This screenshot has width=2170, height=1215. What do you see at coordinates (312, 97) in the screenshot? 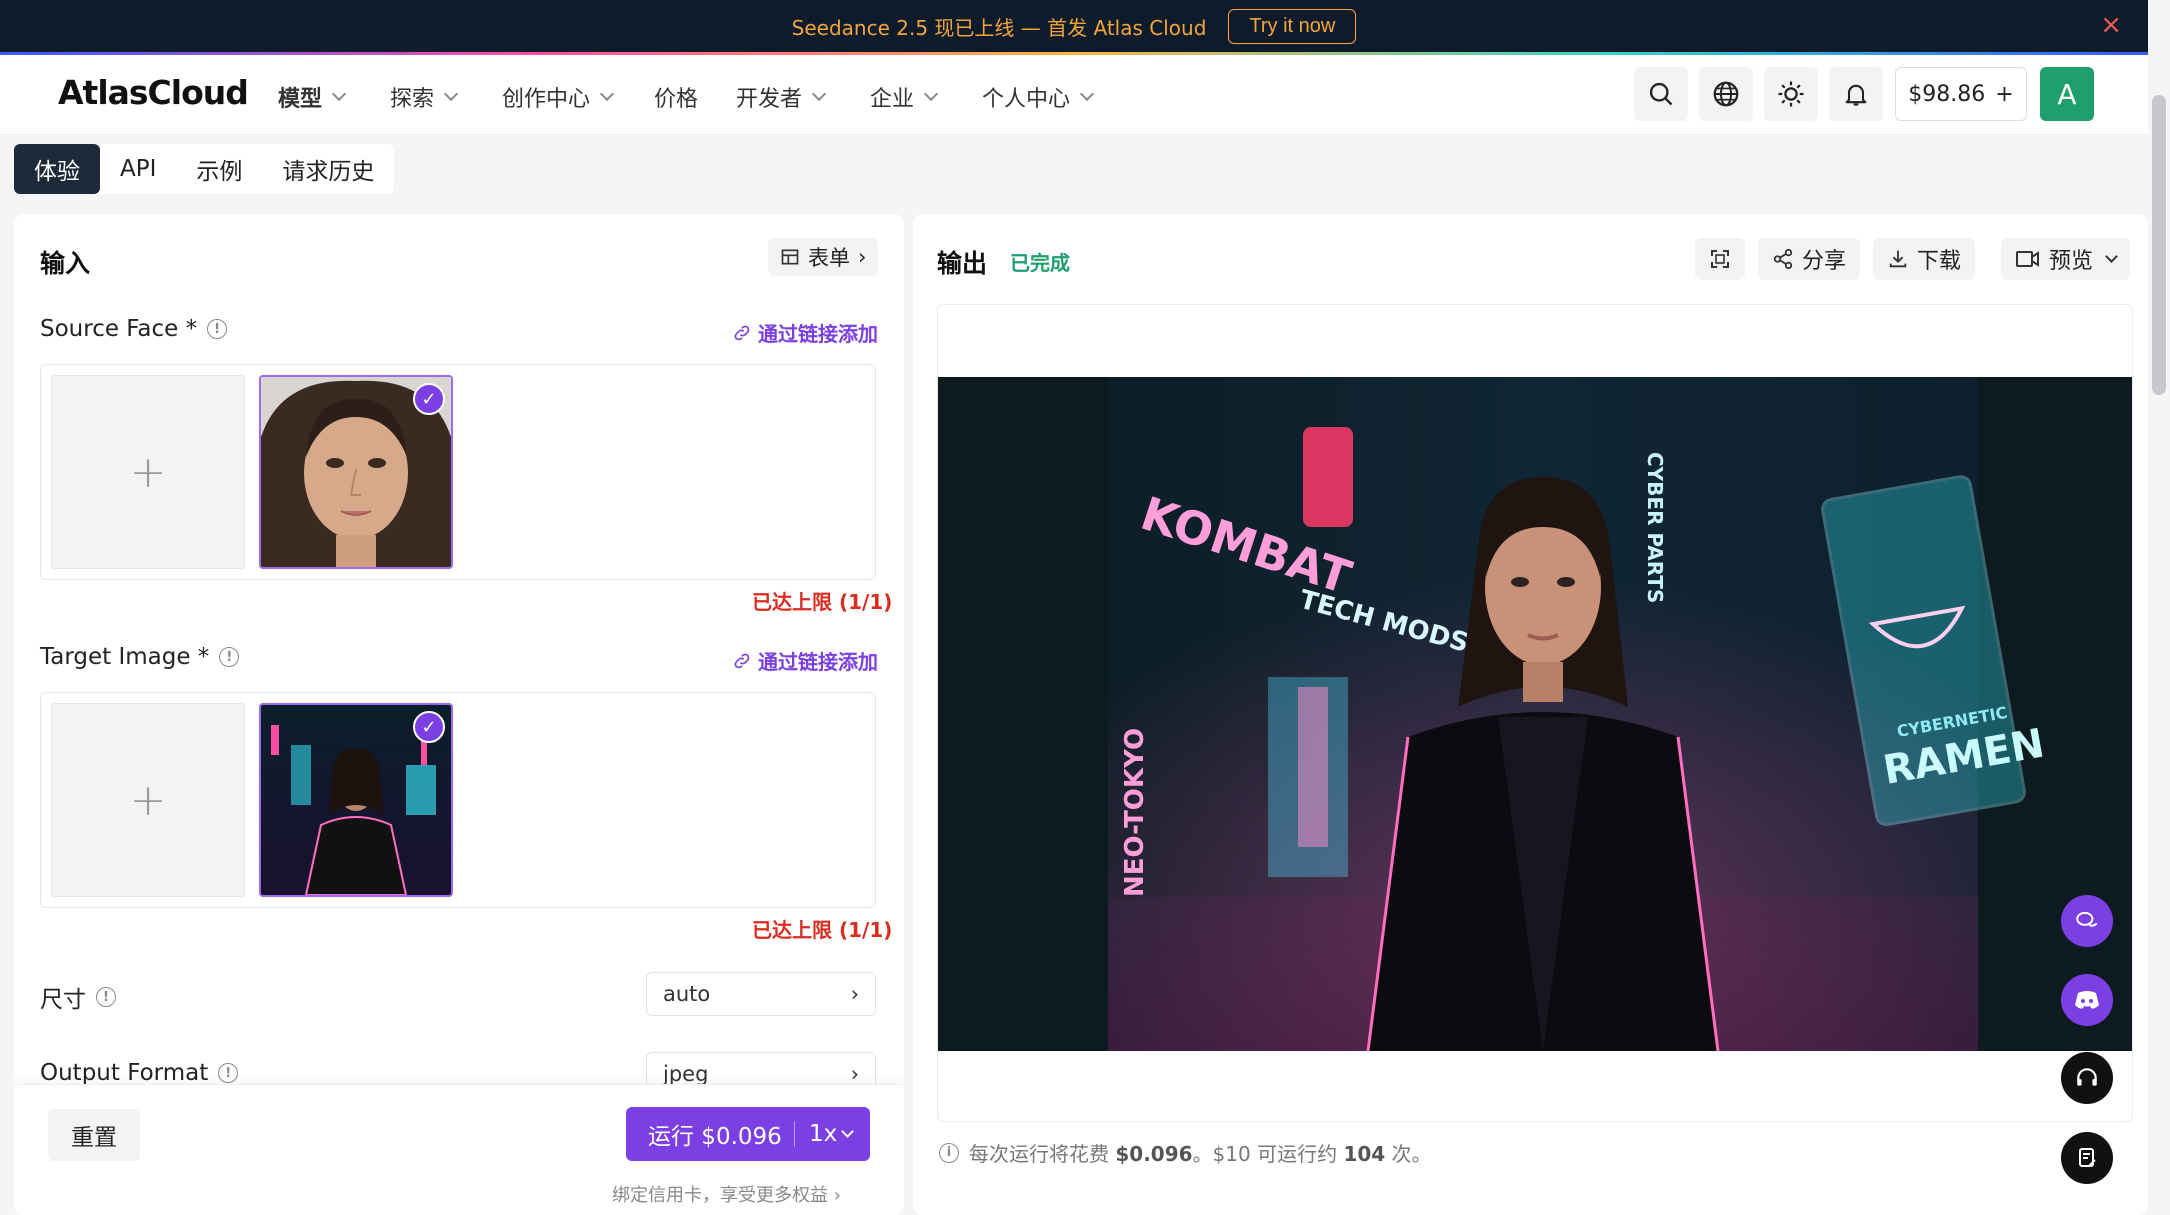
I see `nav-models: 模型` at bounding box center [312, 97].